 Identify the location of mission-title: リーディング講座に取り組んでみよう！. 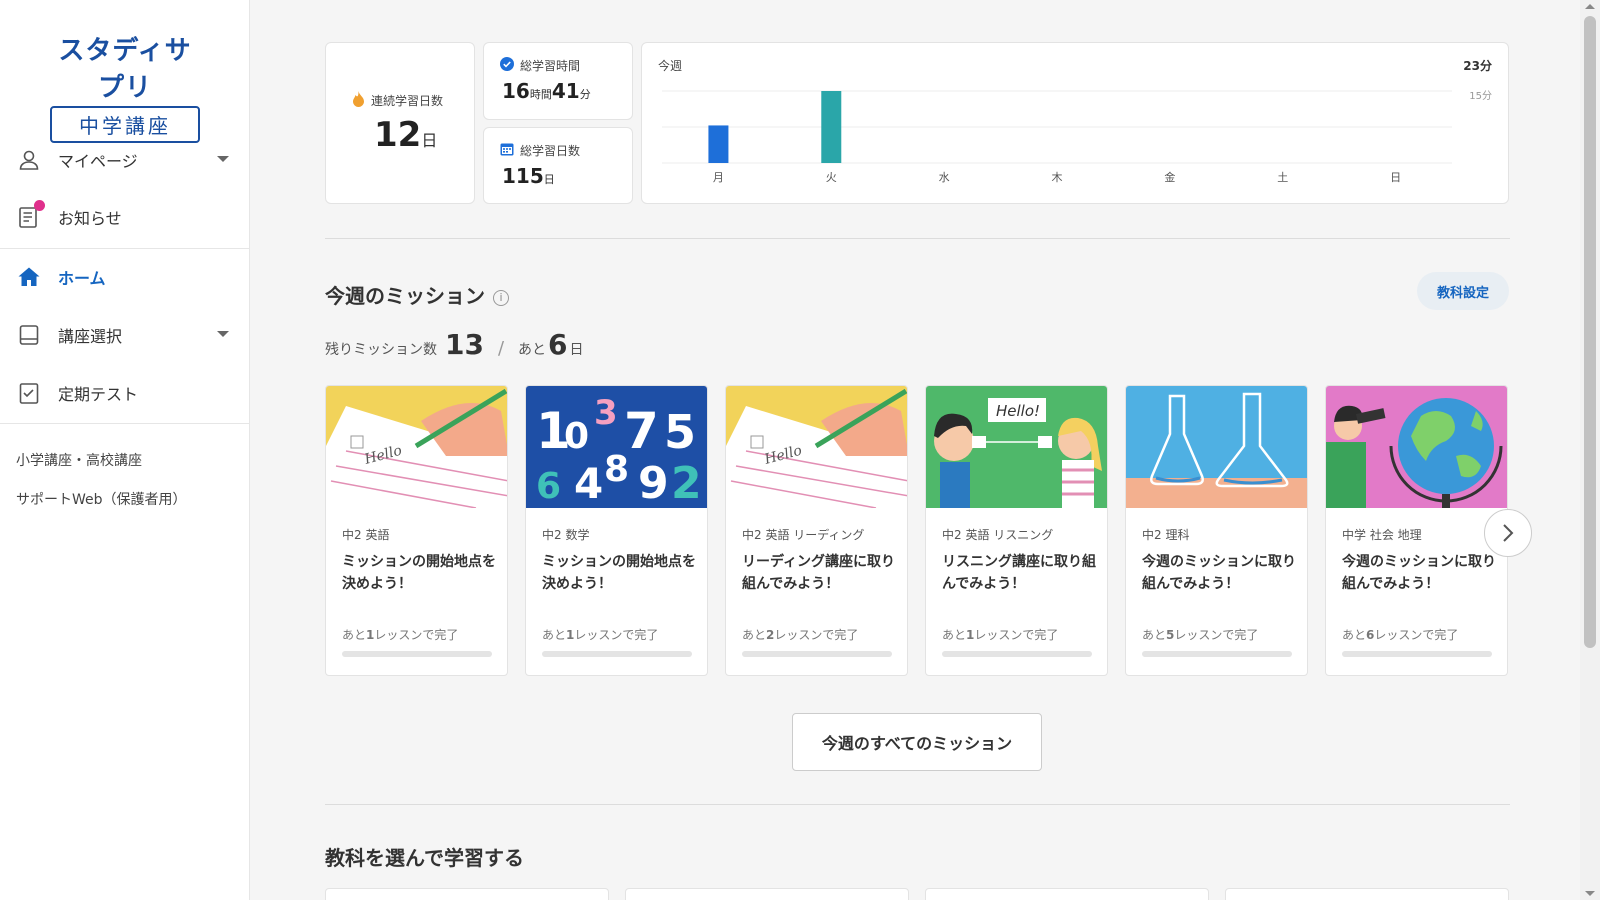
(819, 573).